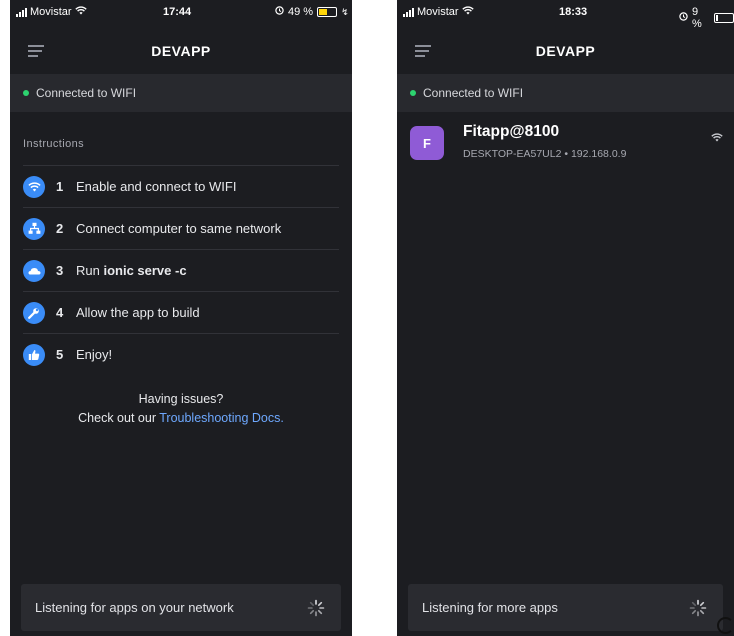 The image size is (734, 636). What do you see at coordinates (54, 144) in the screenshot?
I see `instructions-heading: Instructions` at bounding box center [54, 144].